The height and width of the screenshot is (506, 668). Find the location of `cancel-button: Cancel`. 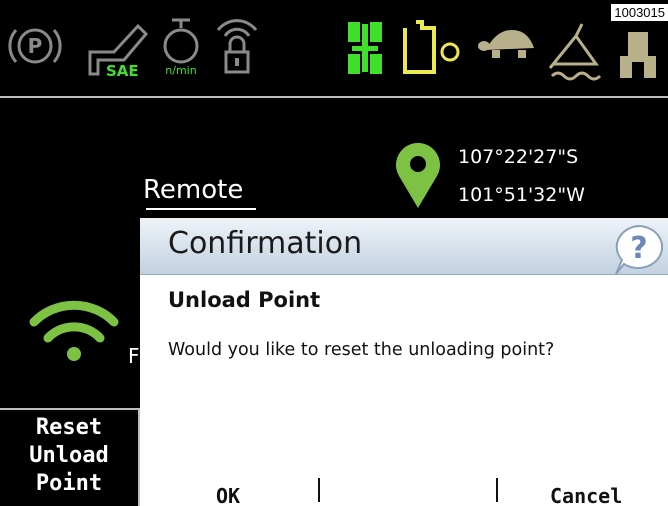

cancel-button: Cancel is located at coordinates (586, 495).